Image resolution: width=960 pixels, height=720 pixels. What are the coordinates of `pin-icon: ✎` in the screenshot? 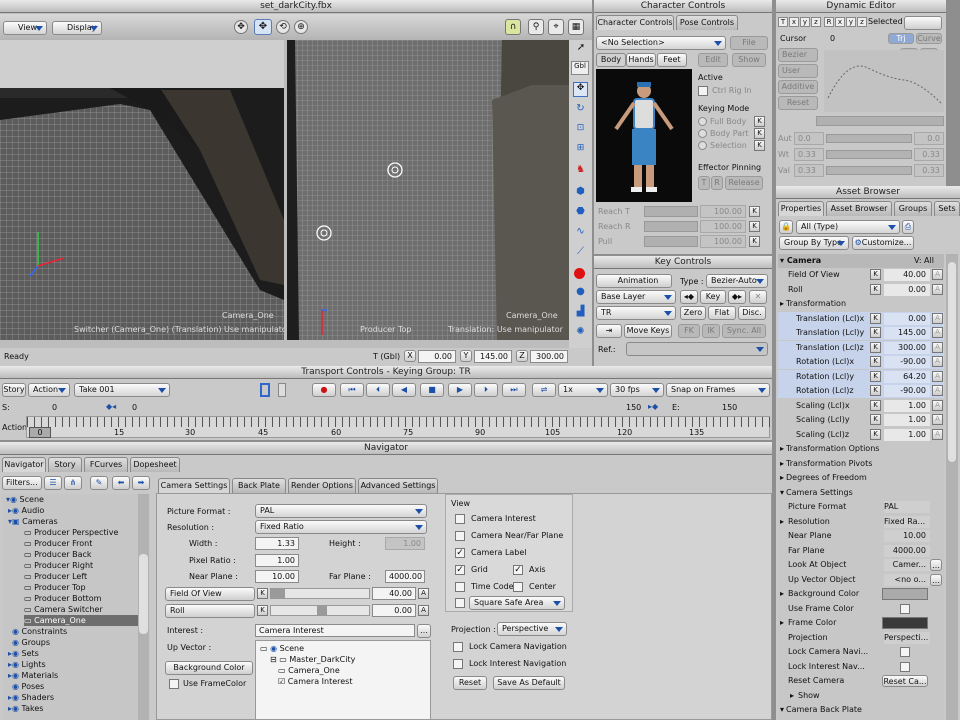 It's located at (99, 483).